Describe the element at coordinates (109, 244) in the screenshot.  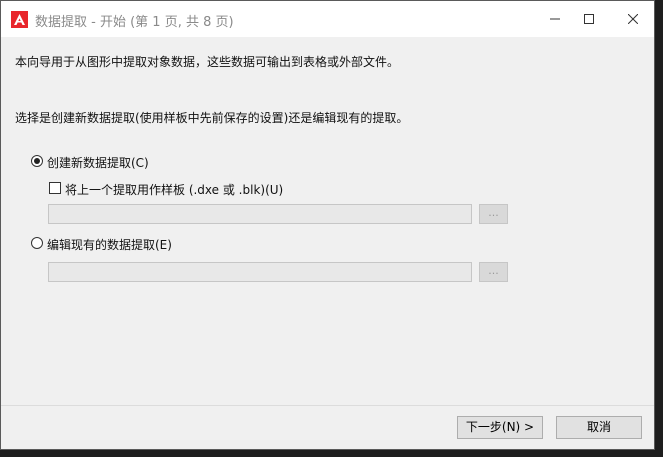
I see `edit-existing-label: 编辑现有的数据提取(E)` at that location.